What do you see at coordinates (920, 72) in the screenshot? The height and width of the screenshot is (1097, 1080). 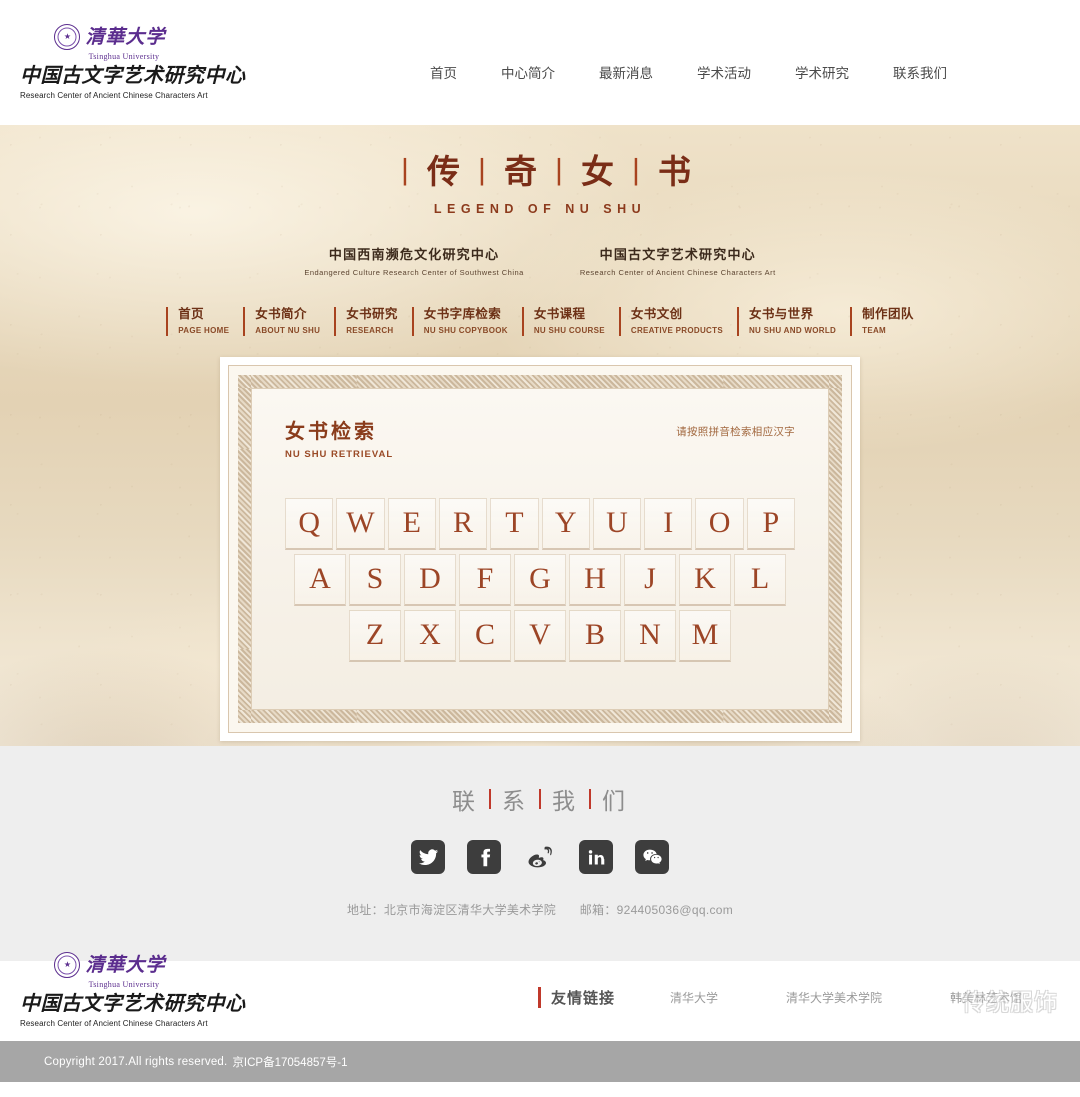 I see `nav-item-contact: 联系我们` at bounding box center [920, 72].